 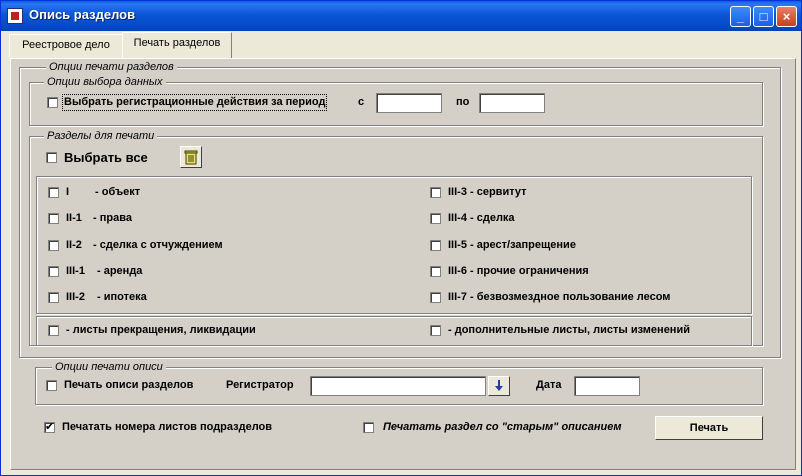 I want to click on maximize-icon: □, so click(x=763, y=16).